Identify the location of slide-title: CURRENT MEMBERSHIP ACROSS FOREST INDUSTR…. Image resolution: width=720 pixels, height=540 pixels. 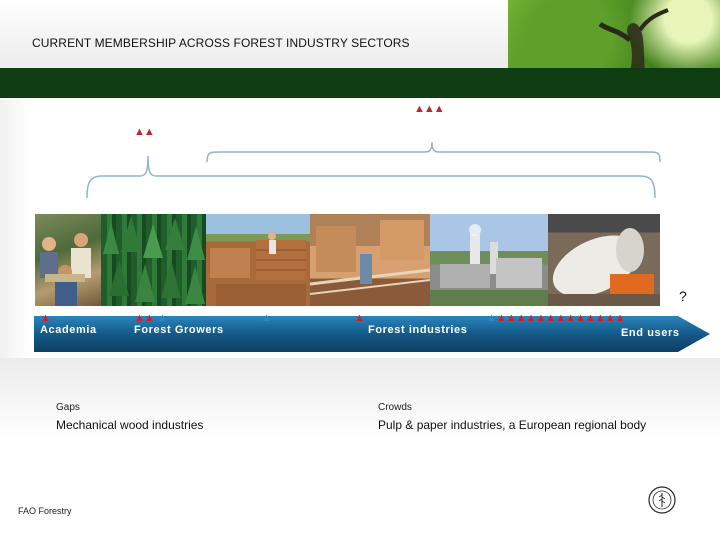
(221, 43).